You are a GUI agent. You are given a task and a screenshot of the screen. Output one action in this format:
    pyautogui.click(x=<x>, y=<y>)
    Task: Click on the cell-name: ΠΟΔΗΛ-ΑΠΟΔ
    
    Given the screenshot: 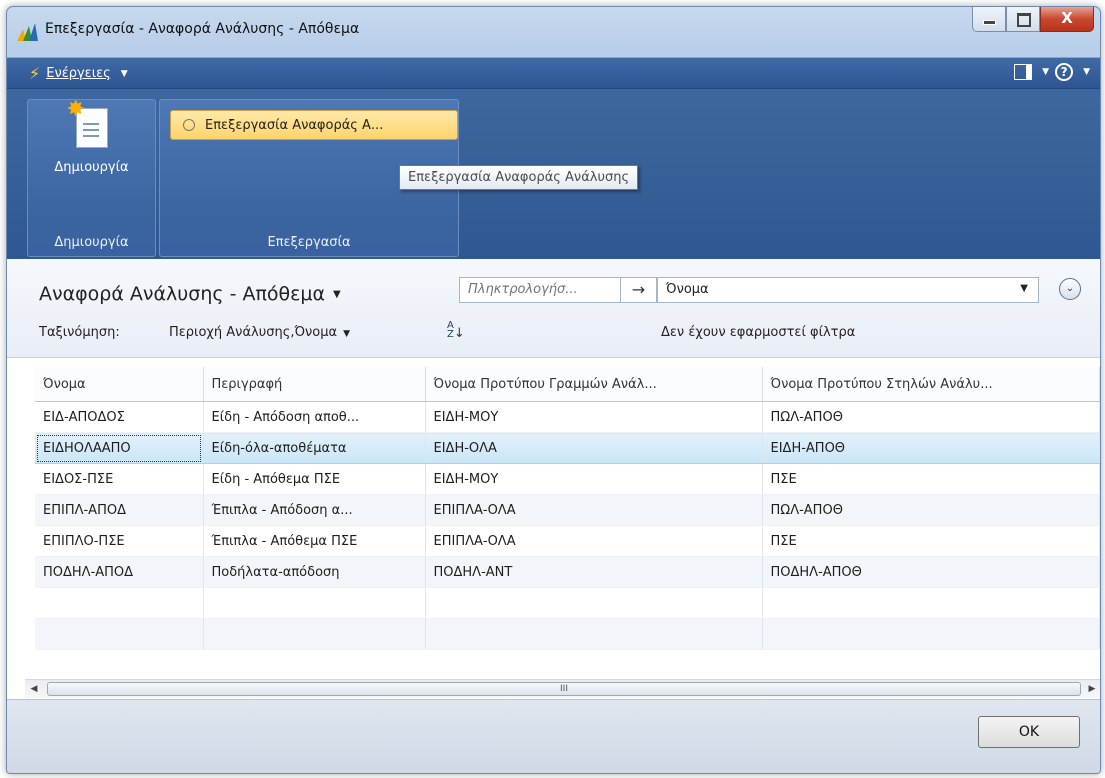 What is the action you would take?
    pyautogui.click(x=119, y=572)
    